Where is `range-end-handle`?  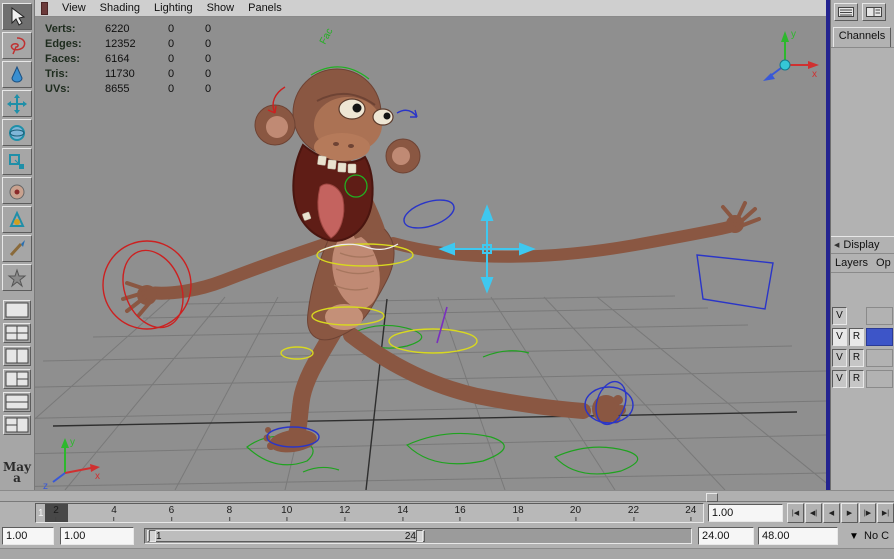
range-end-handle is located at coordinates (419, 536).